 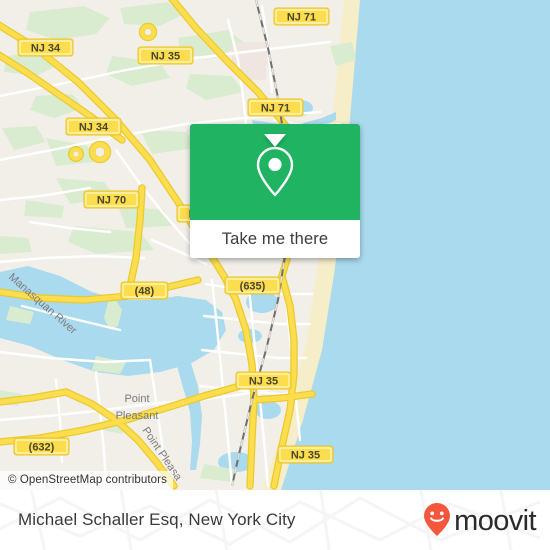 I want to click on place-label-pleasant: Pleasant, so click(x=137, y=416).